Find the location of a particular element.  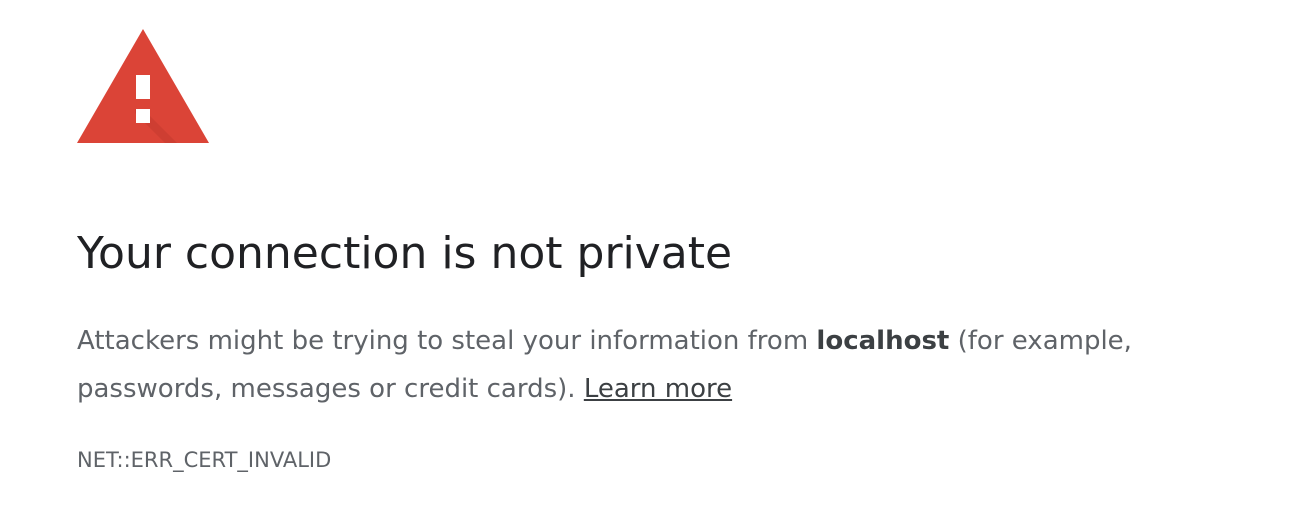

error-code: NET::ERR_CERT_INVALID is located at coordinates (204, 460).